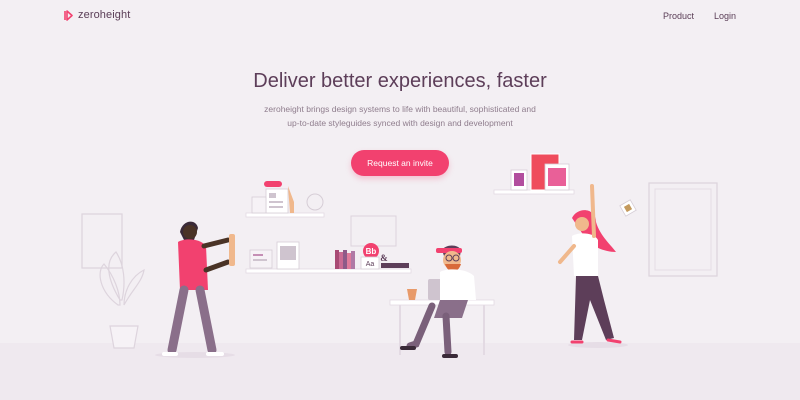 The width and height of the screenshot is (800, 400). Describe the element at coordinates (195, 289) in the screenshot. I see `person-standing-left` at that location.